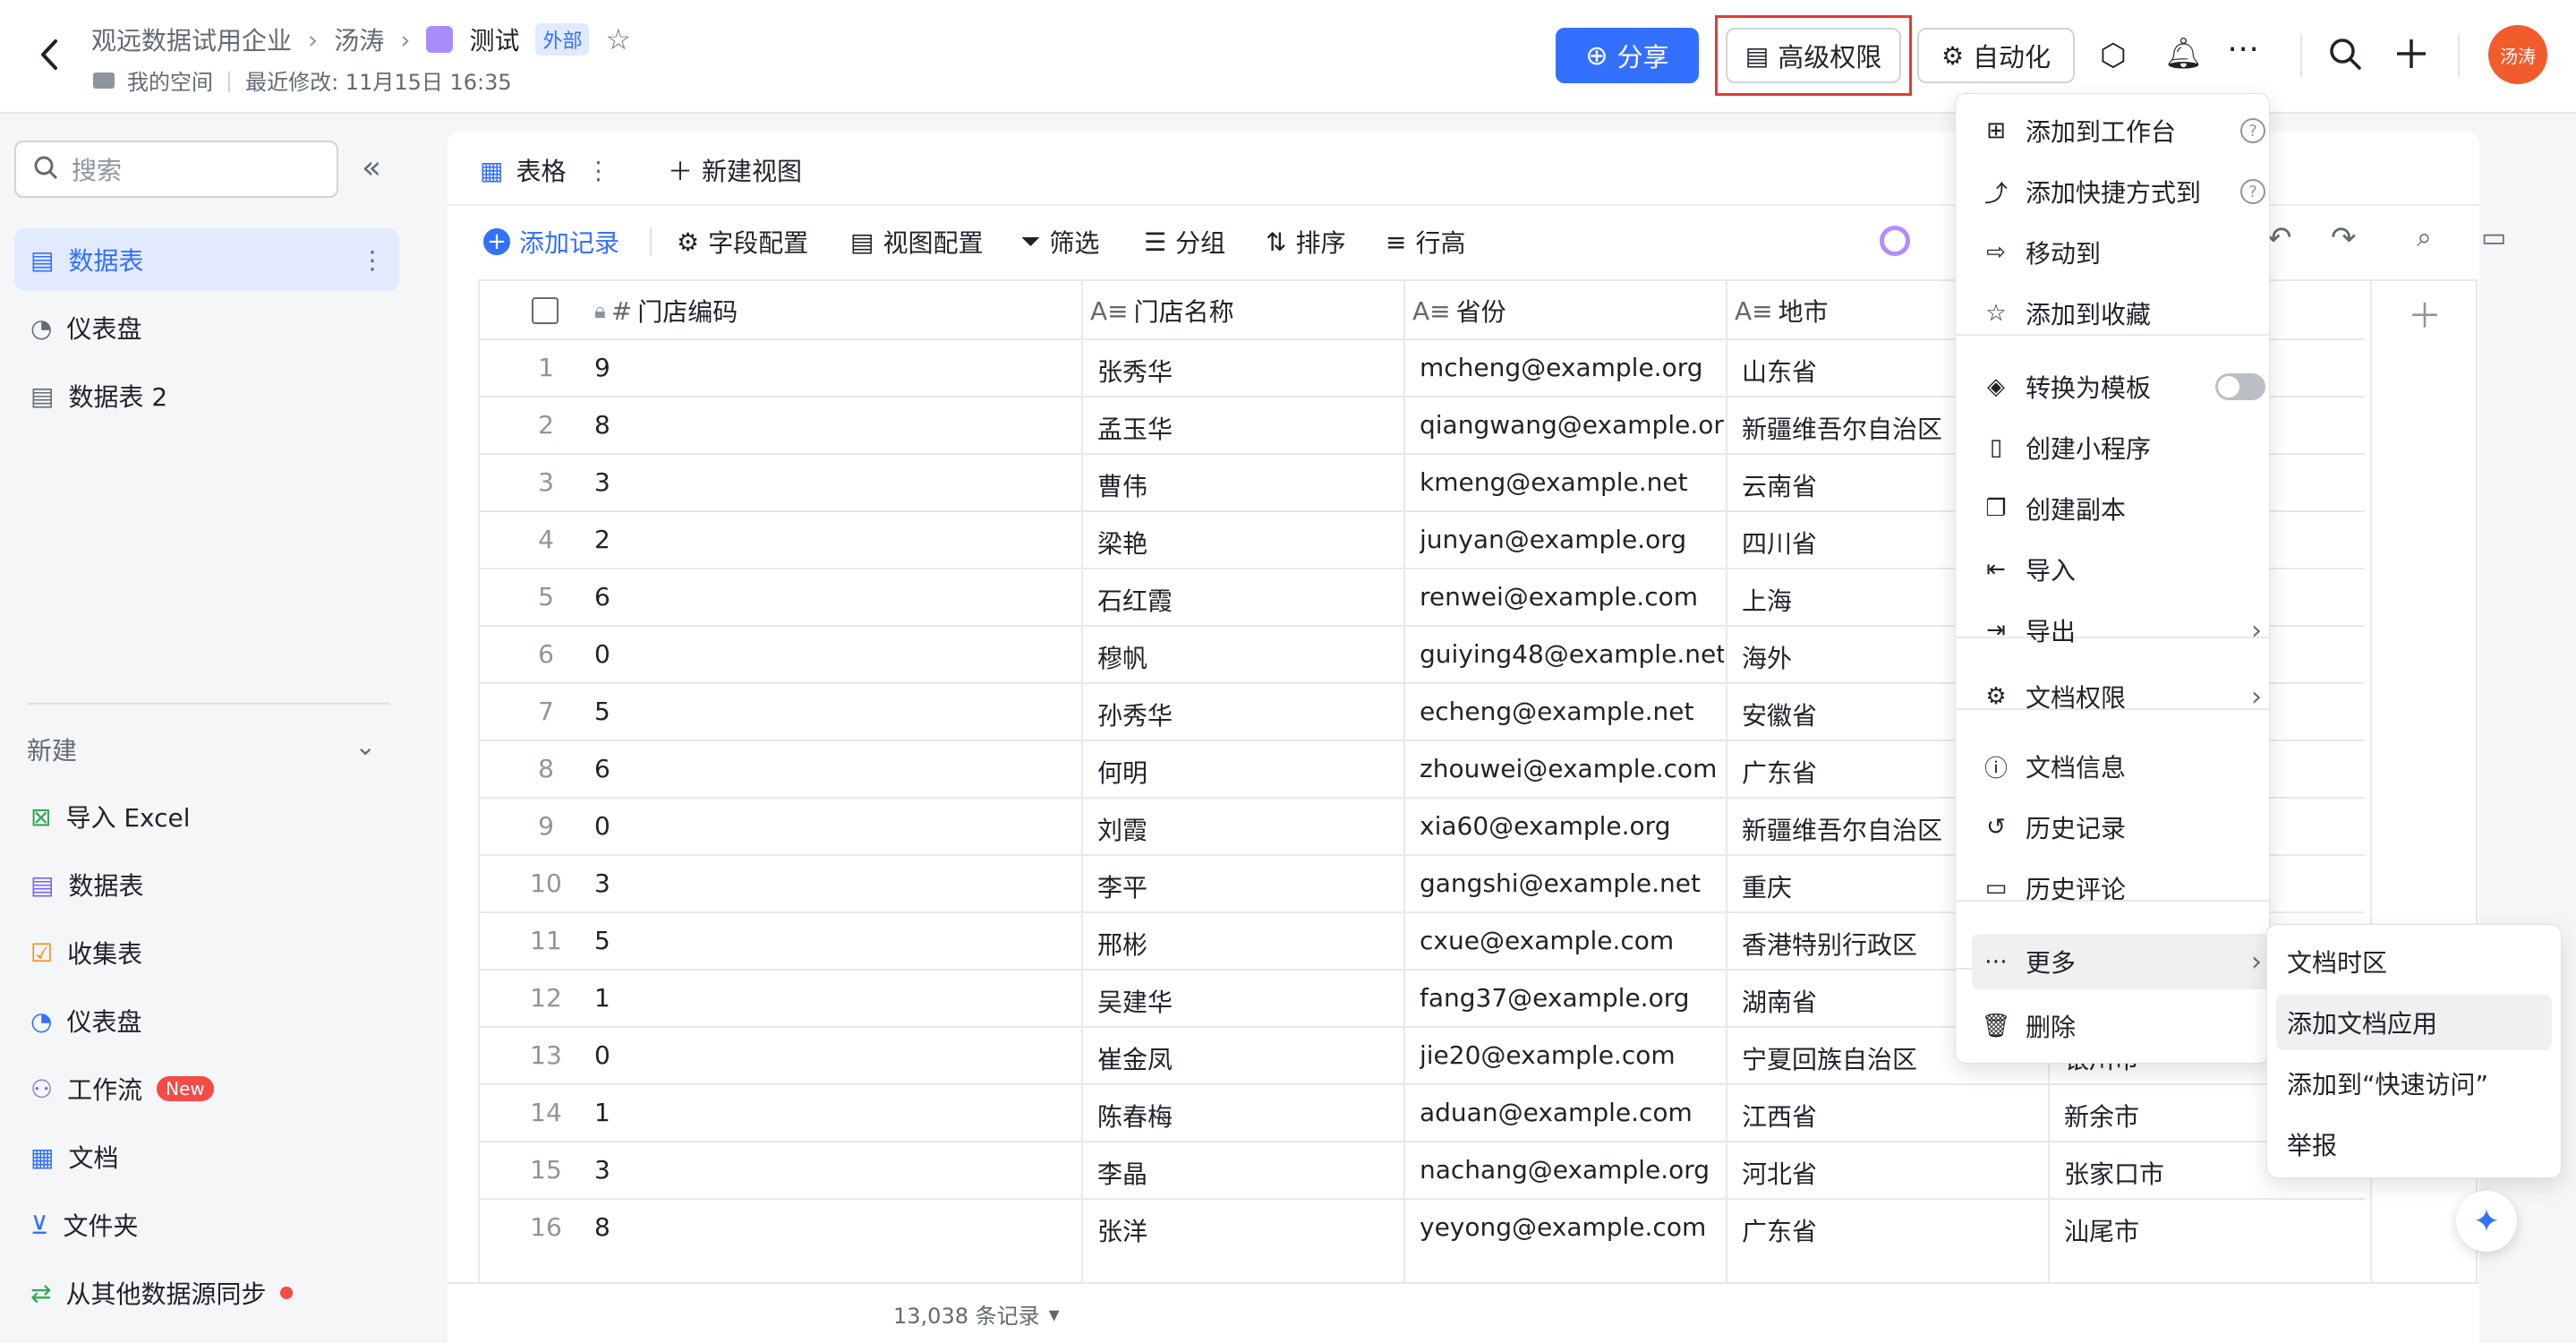  I want to click on new-item-form: ☑ 收集表, so click(206, 952).